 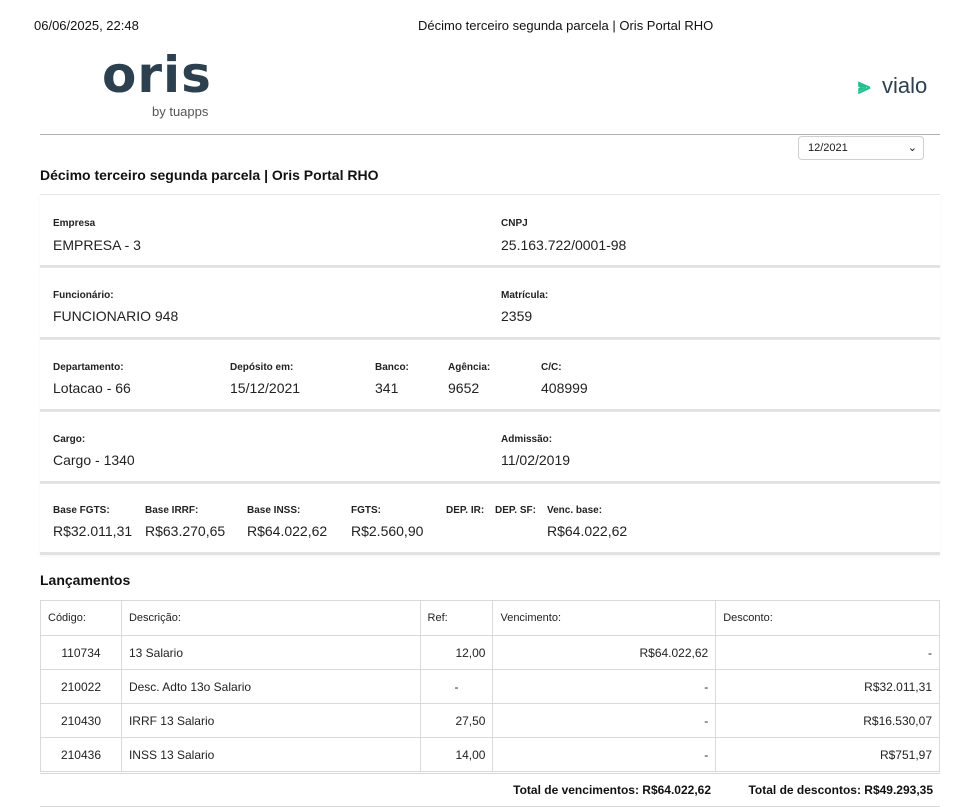 I want to click on cell-ref: 14,00, so click(x=456, y=754).